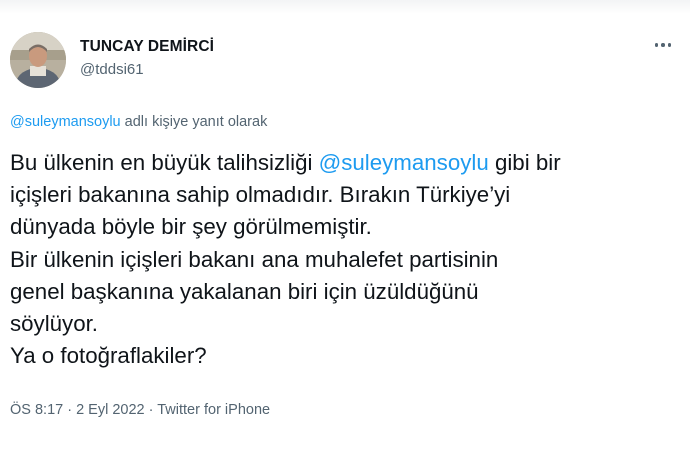 Image resolution: width=690 pixels, height=450 pixels. I want to click on tweet-header: TUNCAY DEMİRCİ @tddsi61, so click(345, 61).